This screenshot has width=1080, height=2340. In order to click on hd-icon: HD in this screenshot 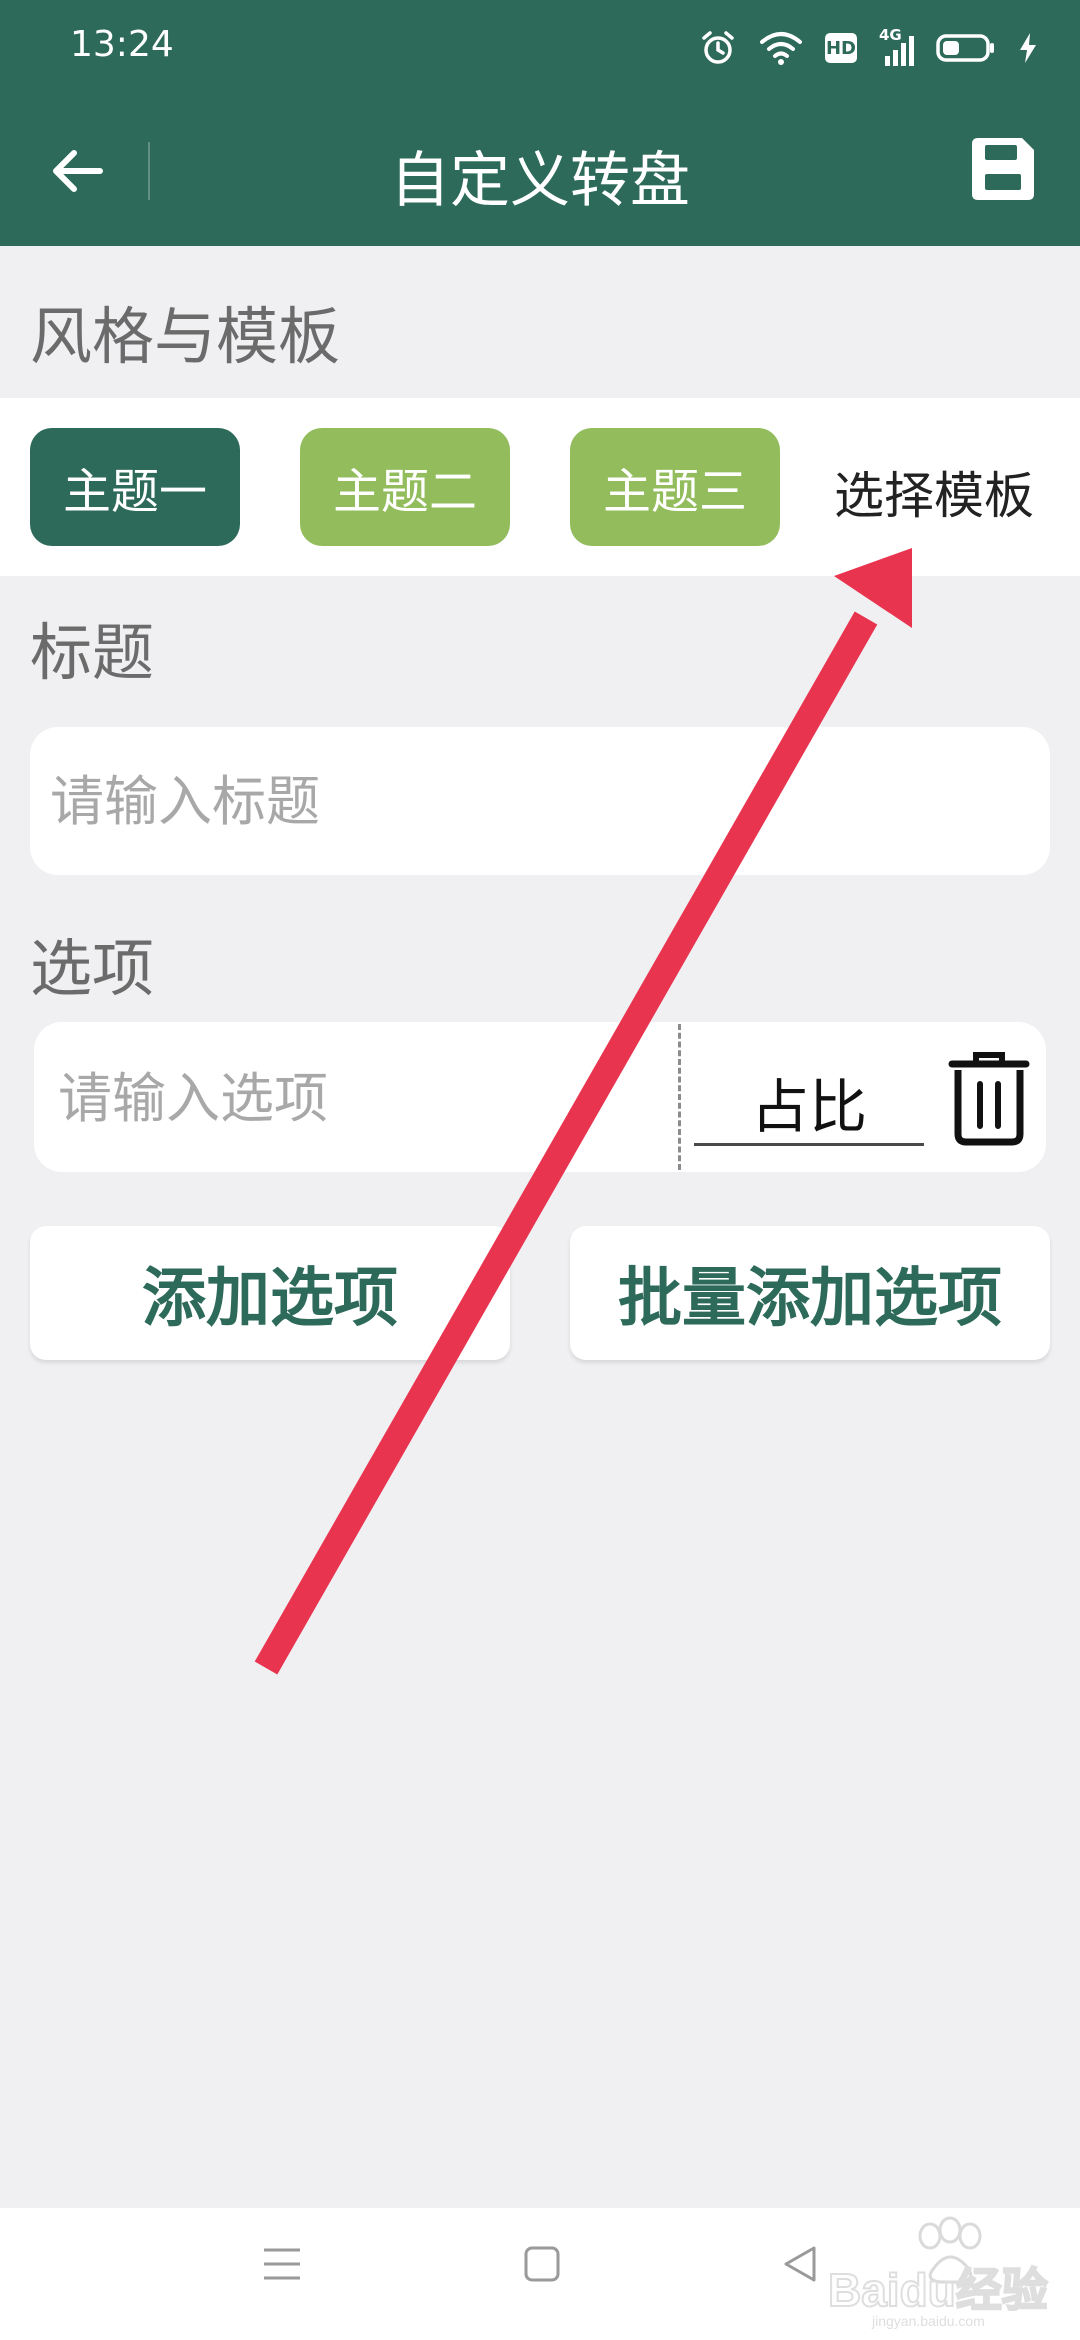, I will do `click(841, 48)`.